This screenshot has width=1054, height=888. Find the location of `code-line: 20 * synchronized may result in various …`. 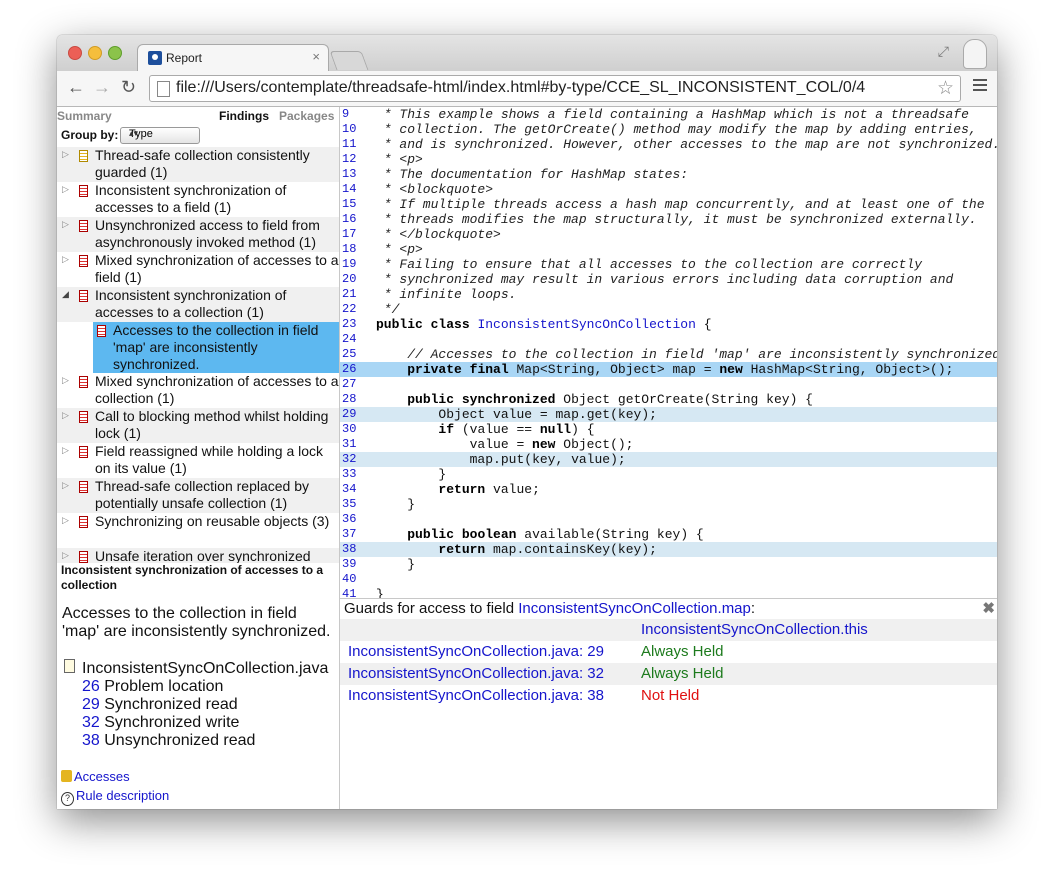

code-line: 20 * synchronized may result in various … is located at coordinates (668, 279).